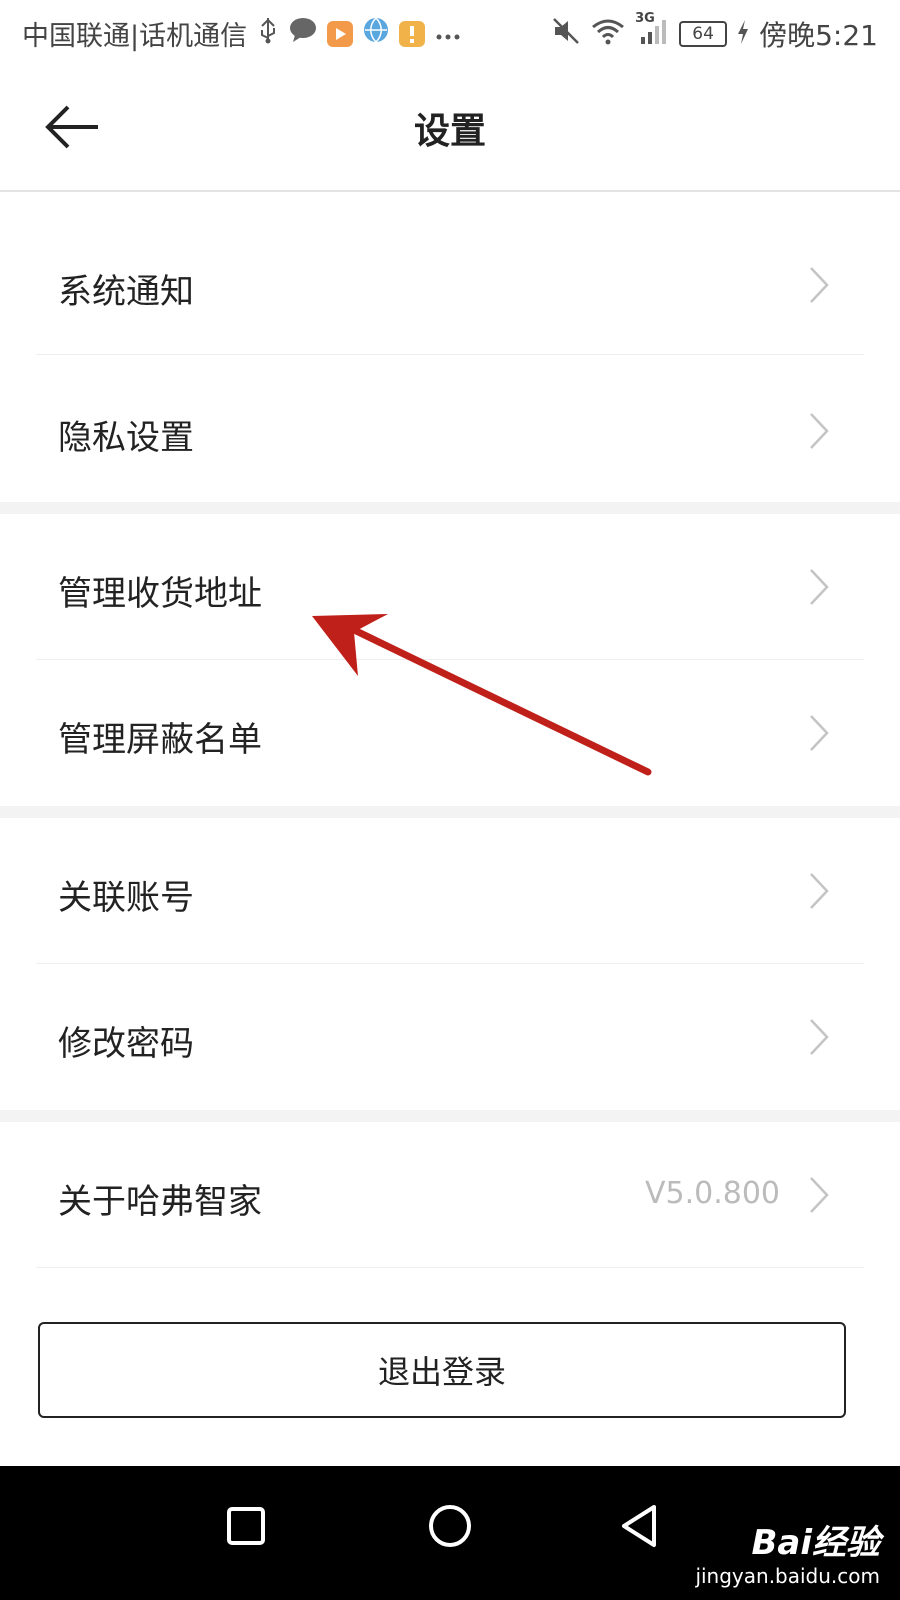  I want to click on carrier-text: 中国联通|话机通信, so click(135, 36).